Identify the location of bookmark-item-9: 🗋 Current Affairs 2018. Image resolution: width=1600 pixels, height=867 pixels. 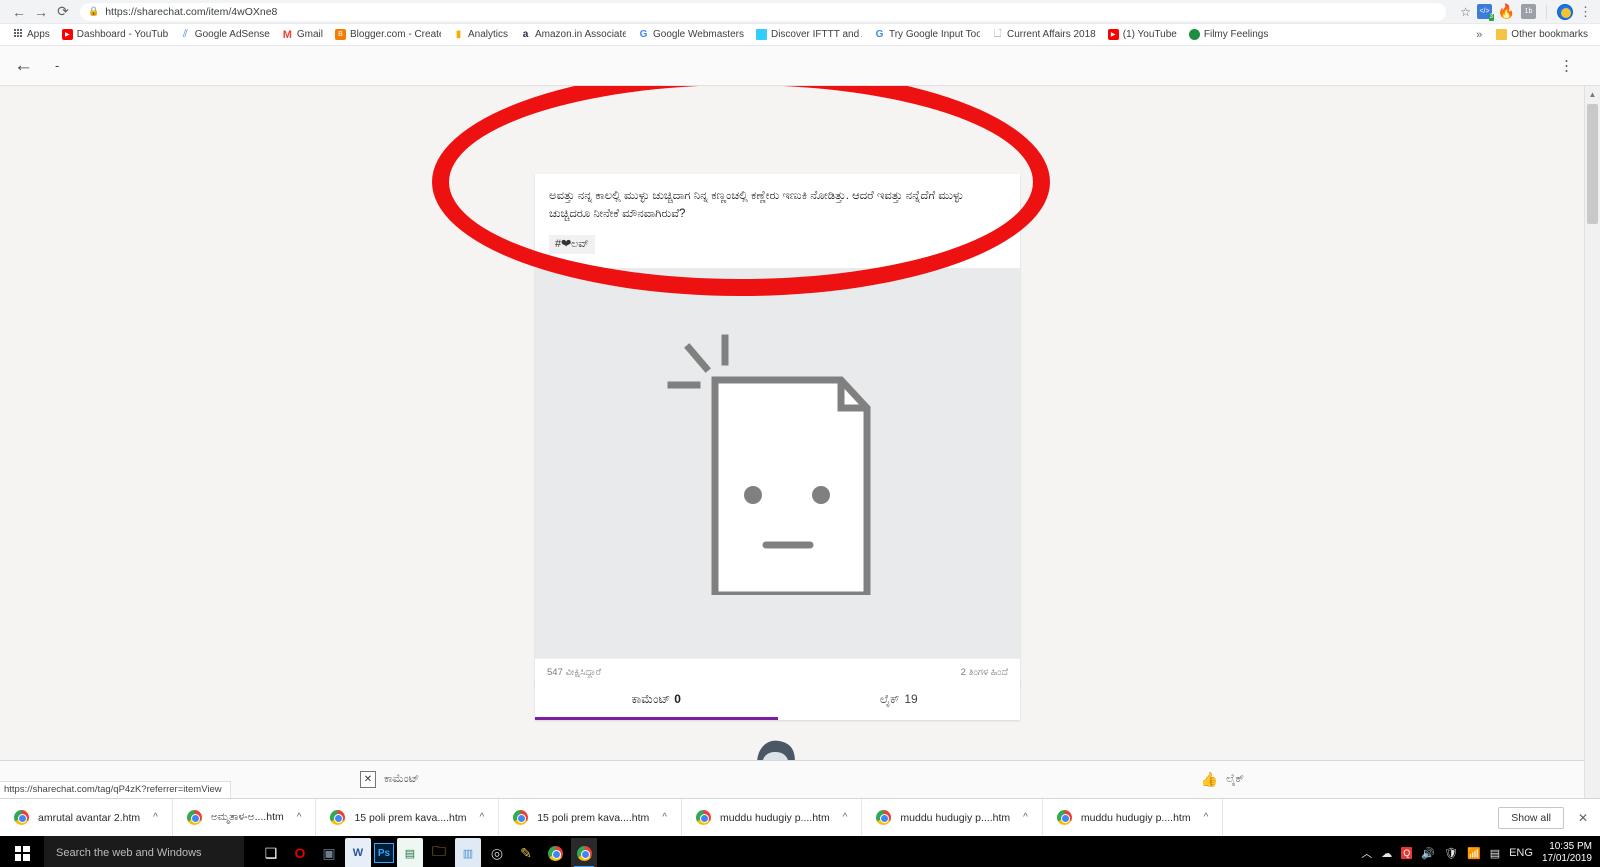
(1044, 34).